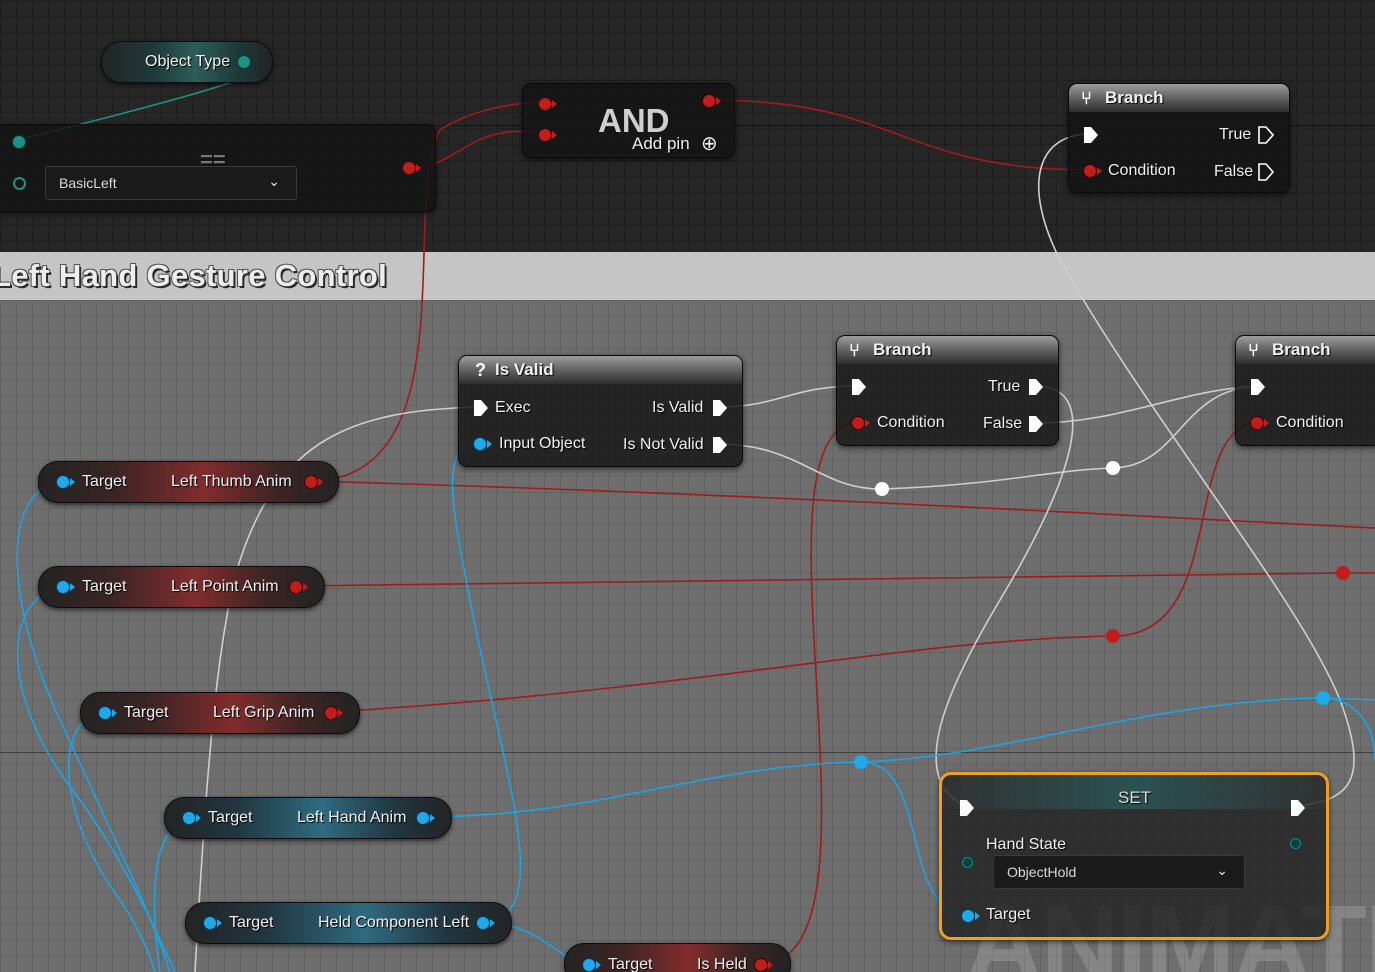  What do you see at coordinates (712, 101) in the screenshot?
I see `and-output-pin` at bounding box center [712, 101].